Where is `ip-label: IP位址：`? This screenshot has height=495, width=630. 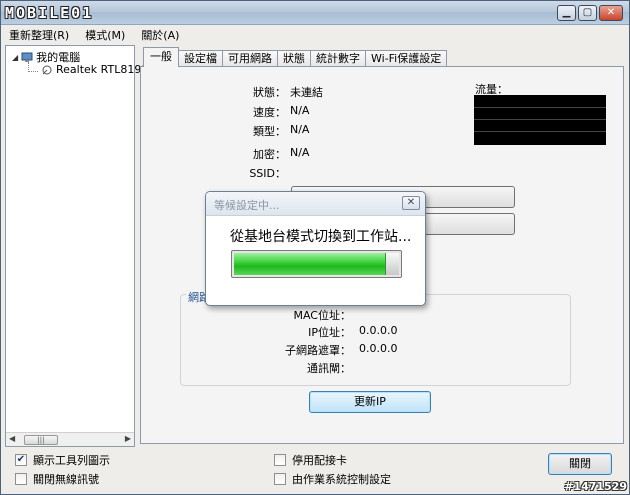 ip-label: IP位址： is located at coordinates (329, 332).